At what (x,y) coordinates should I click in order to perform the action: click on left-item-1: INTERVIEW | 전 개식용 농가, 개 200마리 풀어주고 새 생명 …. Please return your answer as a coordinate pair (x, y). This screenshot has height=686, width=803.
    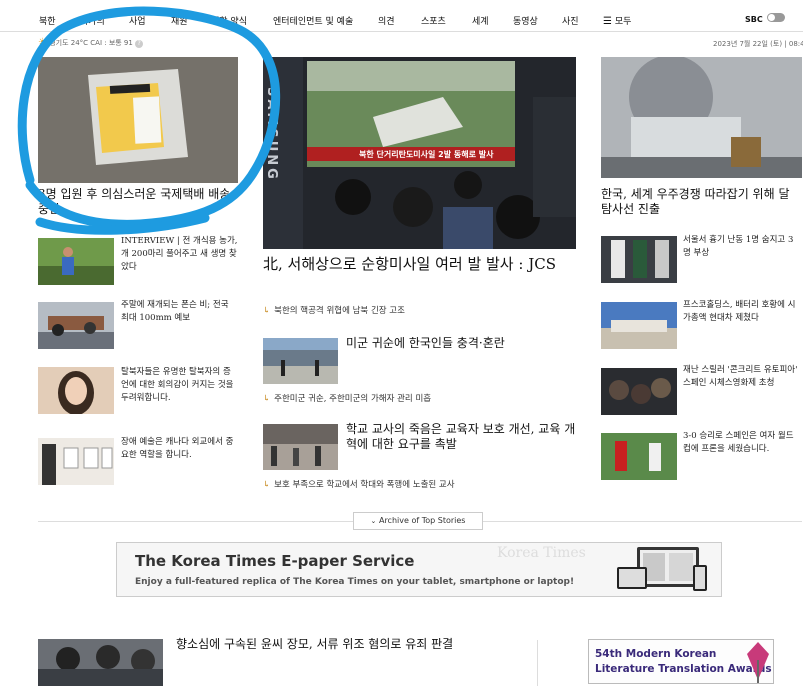
    Looking at the image, I should click on (179, 255).